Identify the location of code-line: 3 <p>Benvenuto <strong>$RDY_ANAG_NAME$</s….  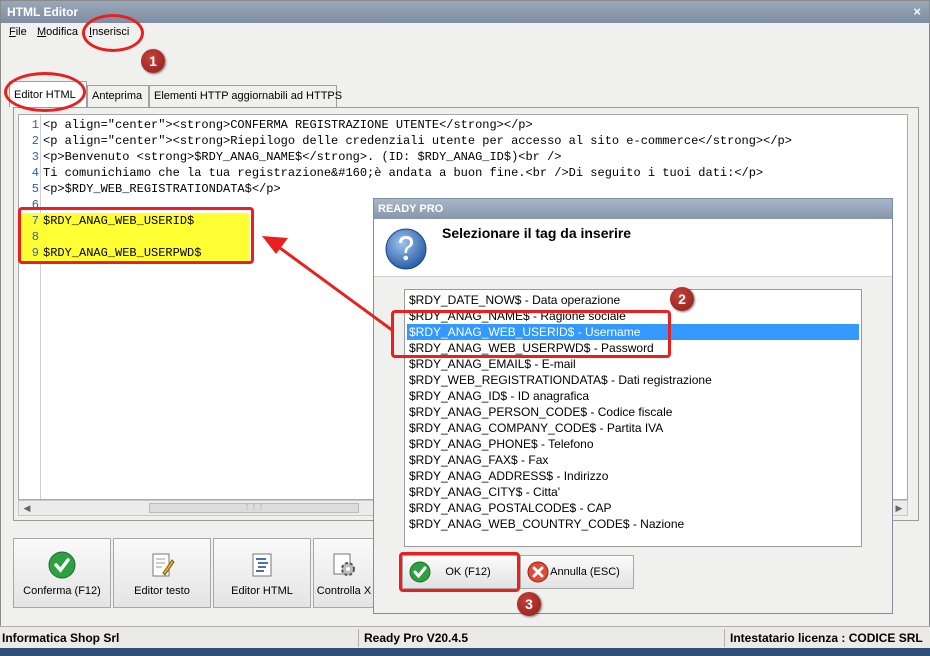
(296, 157).